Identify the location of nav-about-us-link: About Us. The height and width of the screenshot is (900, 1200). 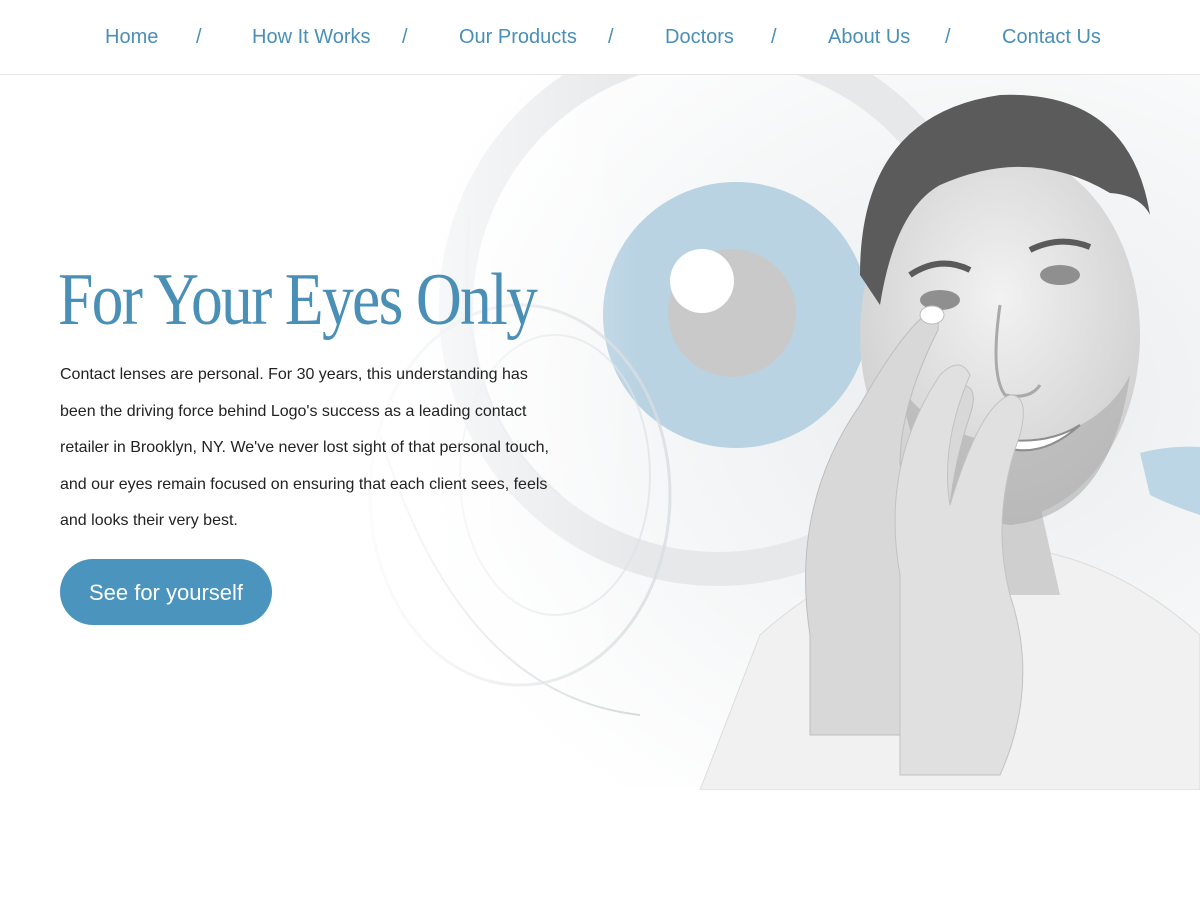
(869, 37).